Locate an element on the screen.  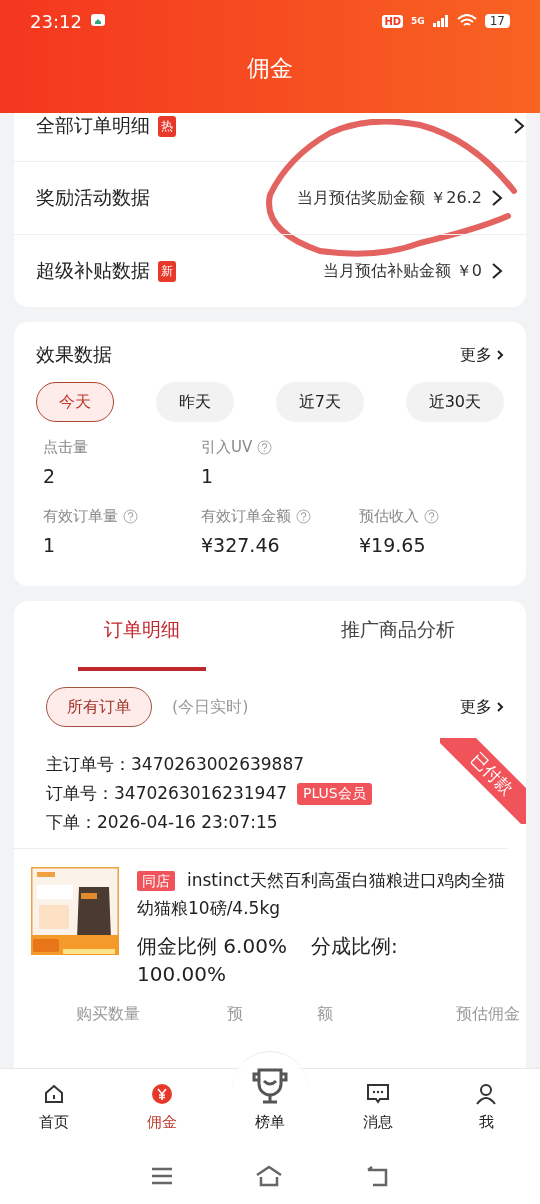
tab-bar-item: 首页 is located at coordinates (54, 1108).